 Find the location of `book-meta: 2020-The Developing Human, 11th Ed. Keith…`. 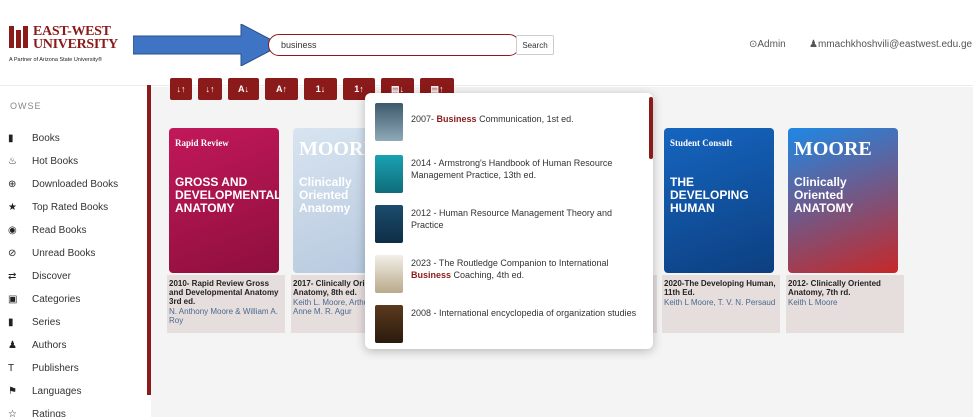

book-meta: 2020-The Developing Human, 11th Ed. Keith… is located at coordinates (721, 304).